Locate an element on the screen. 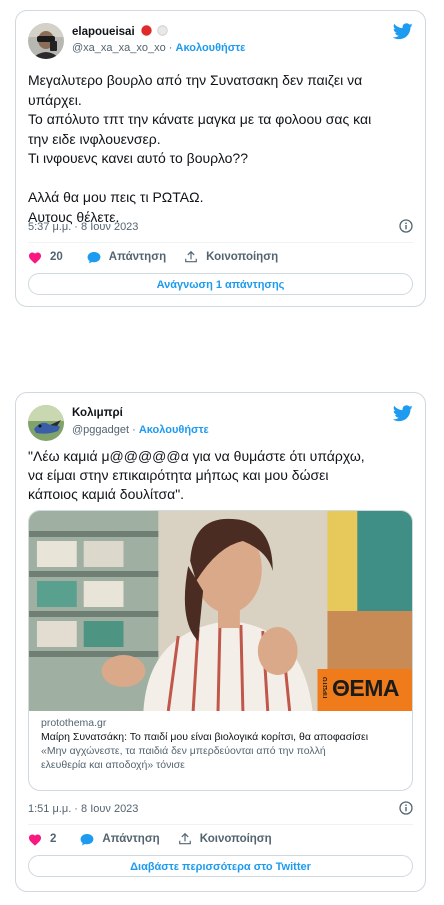 Image resolution: width=444 pixels, height=905 pixels. text-line: Τι ινφουενς κανει αυτό το βουρλο?? is located at coordinates (138, 158).